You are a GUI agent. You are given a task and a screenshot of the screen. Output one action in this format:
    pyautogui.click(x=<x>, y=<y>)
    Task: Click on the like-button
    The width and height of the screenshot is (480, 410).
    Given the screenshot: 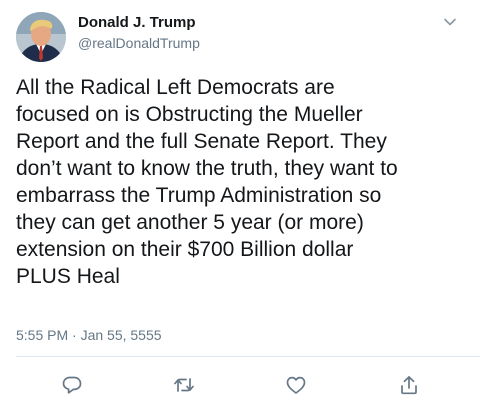 What is the action you would take?
    pyautogui.click(x=296, y=385)
    